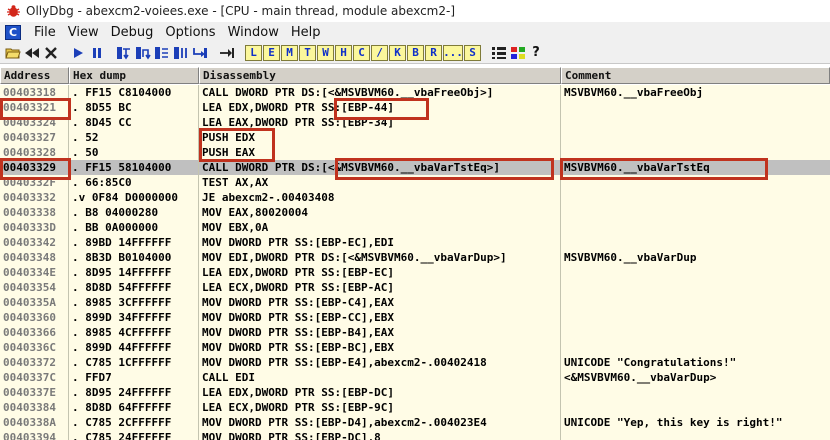  What do you see at coordinates (343, 52) in the screenshot?
I see `handles-window-button: H` at bounding box center [343, 52].